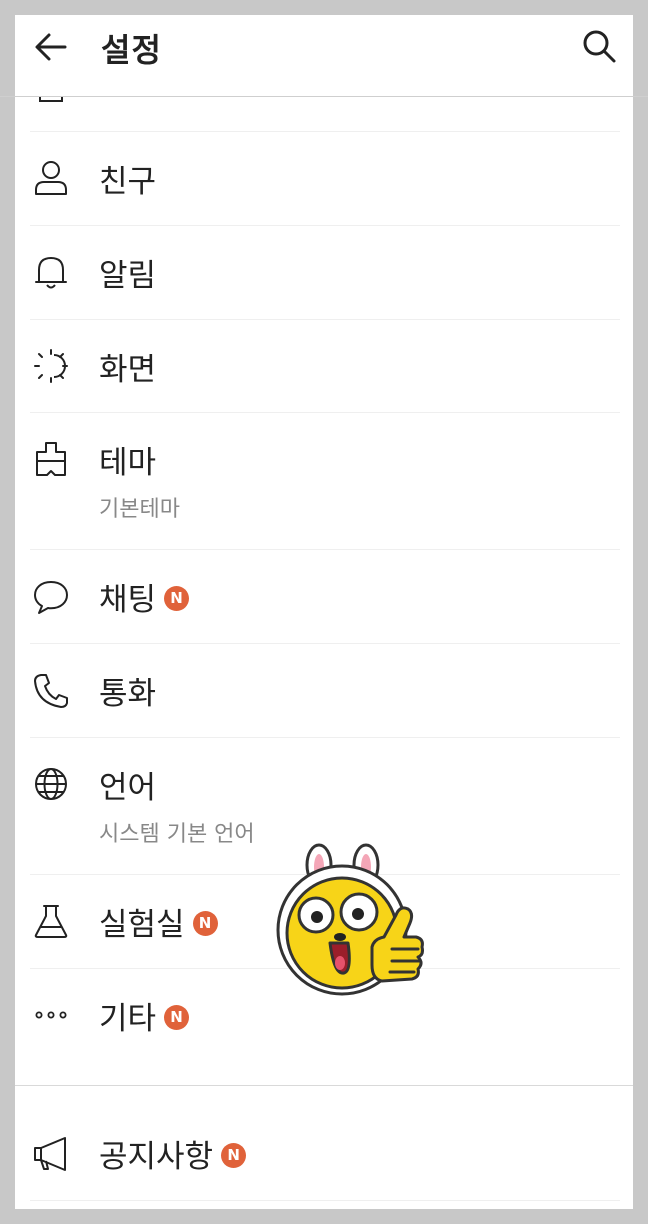 The image size is (648, 1224). What do you see at coordinates (128, 463) in the screenshot?
I see `menu-label: 테마` at bounding box center [128, 463].